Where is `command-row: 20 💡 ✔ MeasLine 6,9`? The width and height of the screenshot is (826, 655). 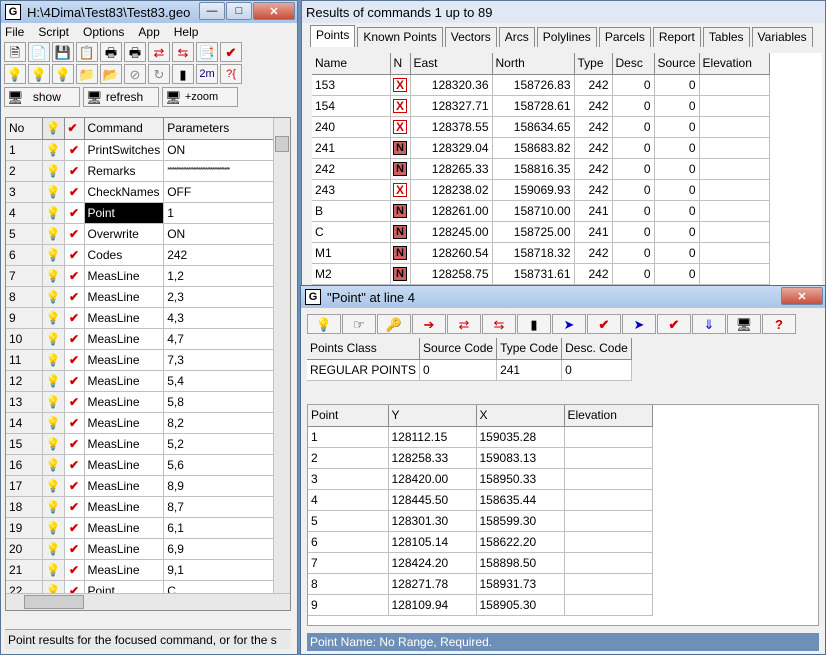
command-row: 20 💡 ✔ MeasLine 6,9 is located at coordinates (140, 549).